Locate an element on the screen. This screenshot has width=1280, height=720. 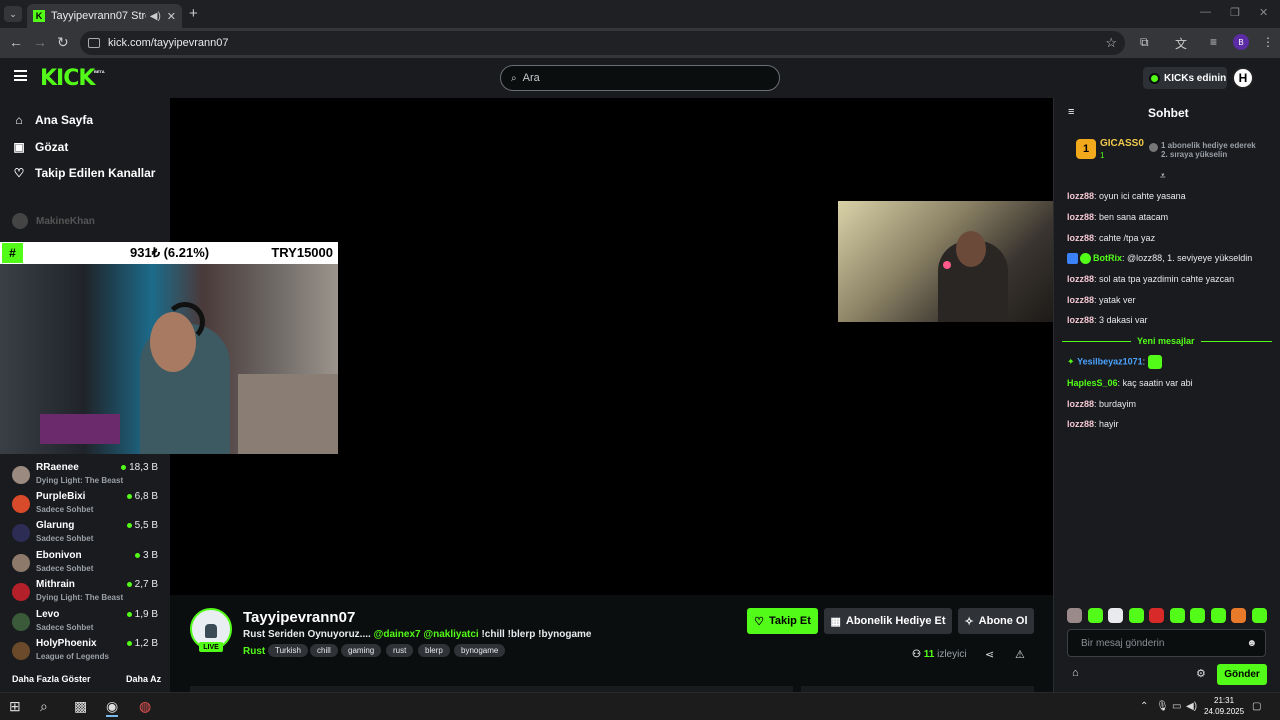
volume-icon: ◀) is located at coordinates (1191, 706).